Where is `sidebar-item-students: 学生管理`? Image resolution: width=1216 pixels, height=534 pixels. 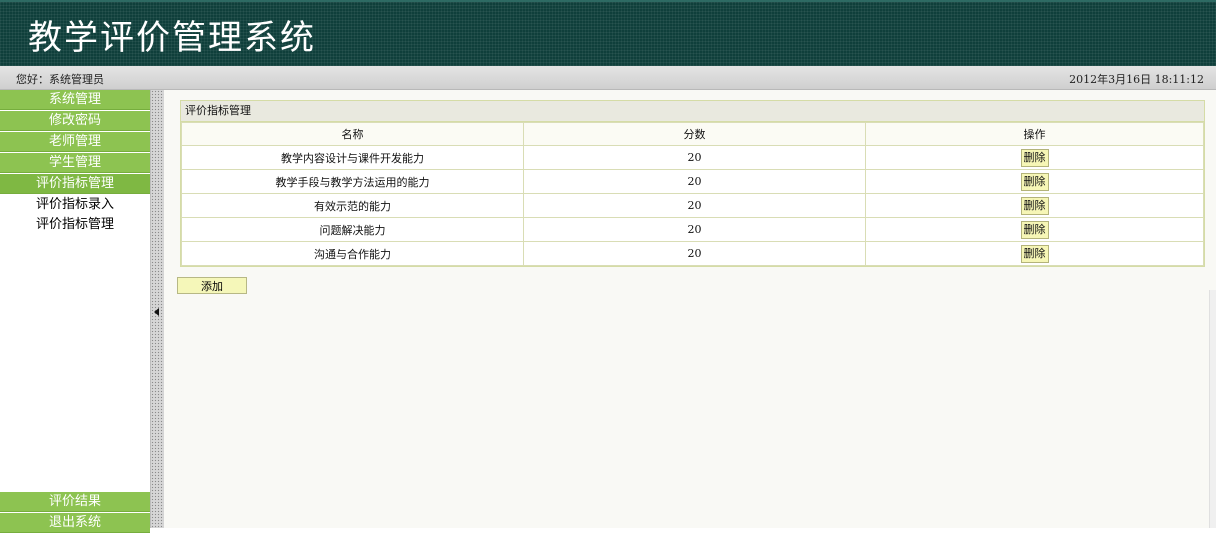 sidebar-item-students: 学生管理 is located at coordinates (75, 163).